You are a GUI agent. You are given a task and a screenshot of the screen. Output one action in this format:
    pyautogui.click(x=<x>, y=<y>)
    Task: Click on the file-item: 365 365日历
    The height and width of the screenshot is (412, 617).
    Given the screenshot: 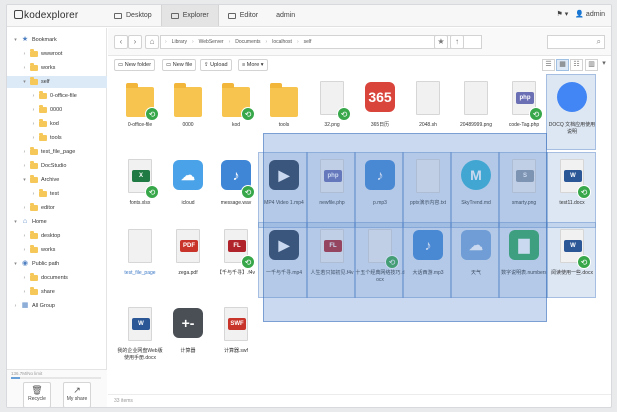 What is the action you would take?
    pyautogui.click(x=379, y=112)
    